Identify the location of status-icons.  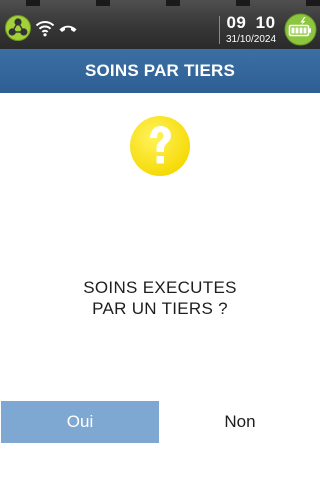
(42, 28).